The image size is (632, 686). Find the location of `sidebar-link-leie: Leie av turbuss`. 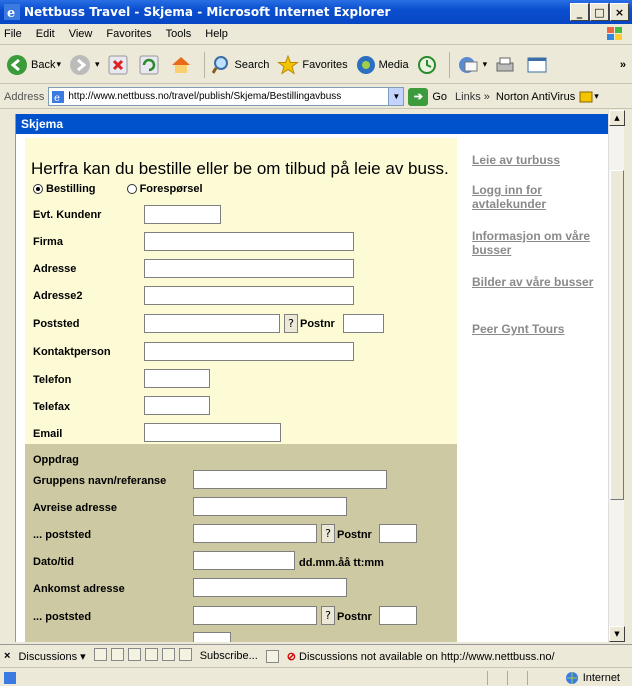

sidebar-link-leie: Leie av turbuss is located at coordinates (539, 160).